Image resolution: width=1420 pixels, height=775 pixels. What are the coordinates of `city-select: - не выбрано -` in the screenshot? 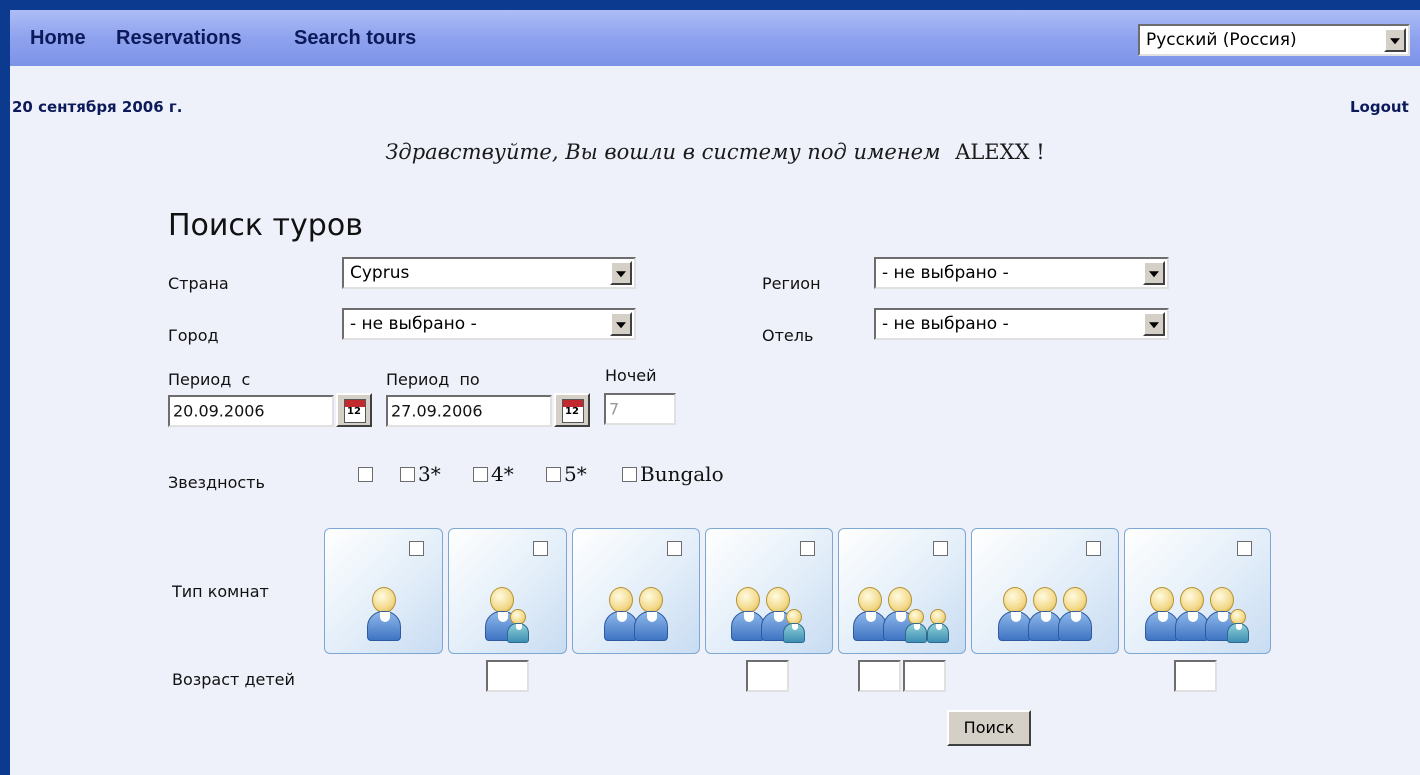 It's located at (489, 324).